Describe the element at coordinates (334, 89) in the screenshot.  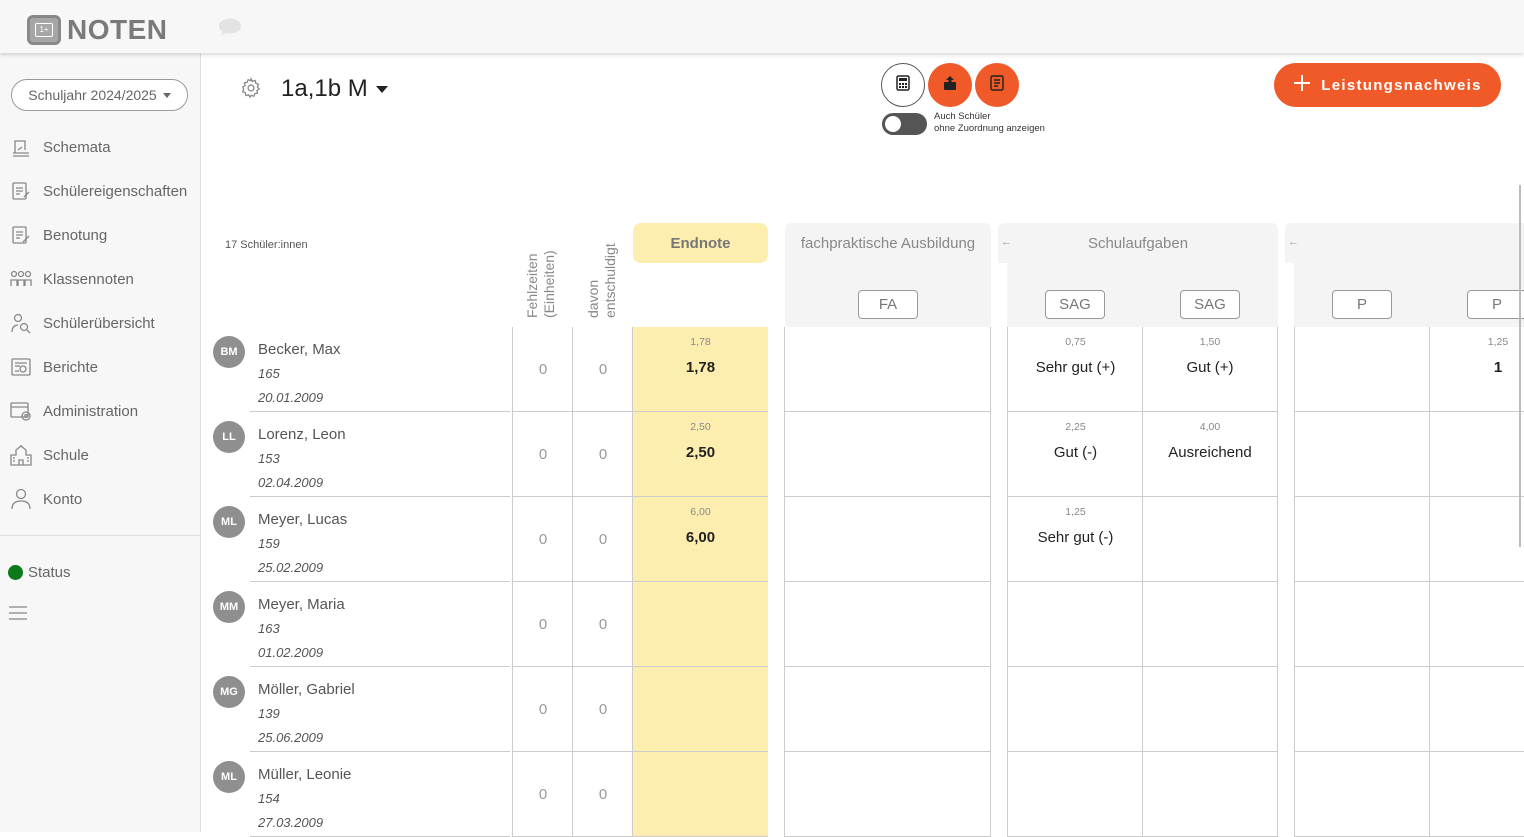
I see `class-selector: 1a,1b M` at that location.